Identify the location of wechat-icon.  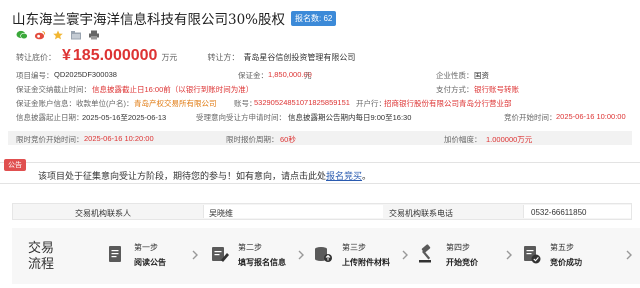
(22, 35).